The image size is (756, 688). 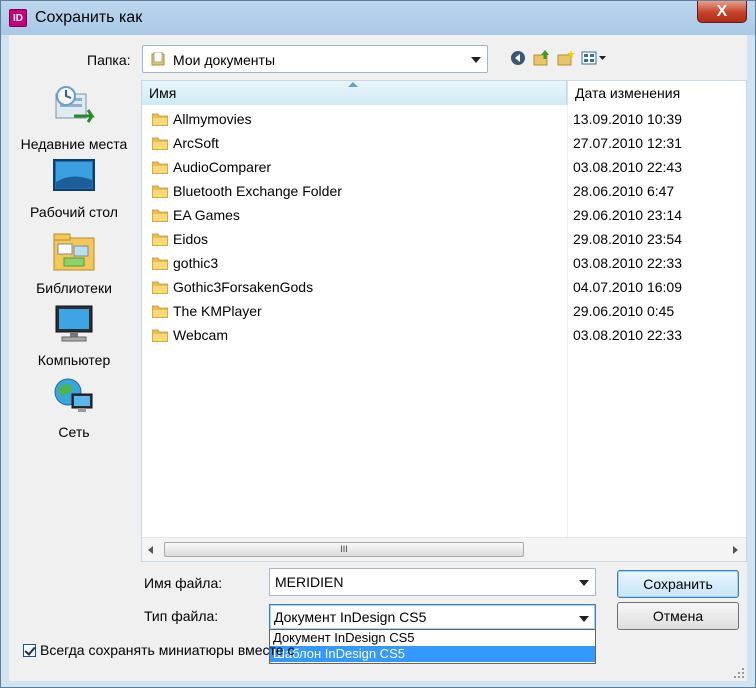 What do you see at coordinates (432, 654) in the screenshot?
I see `filetype-option-highlighted: Шаблон InDesign CS5` at bounding box center [432, 654].